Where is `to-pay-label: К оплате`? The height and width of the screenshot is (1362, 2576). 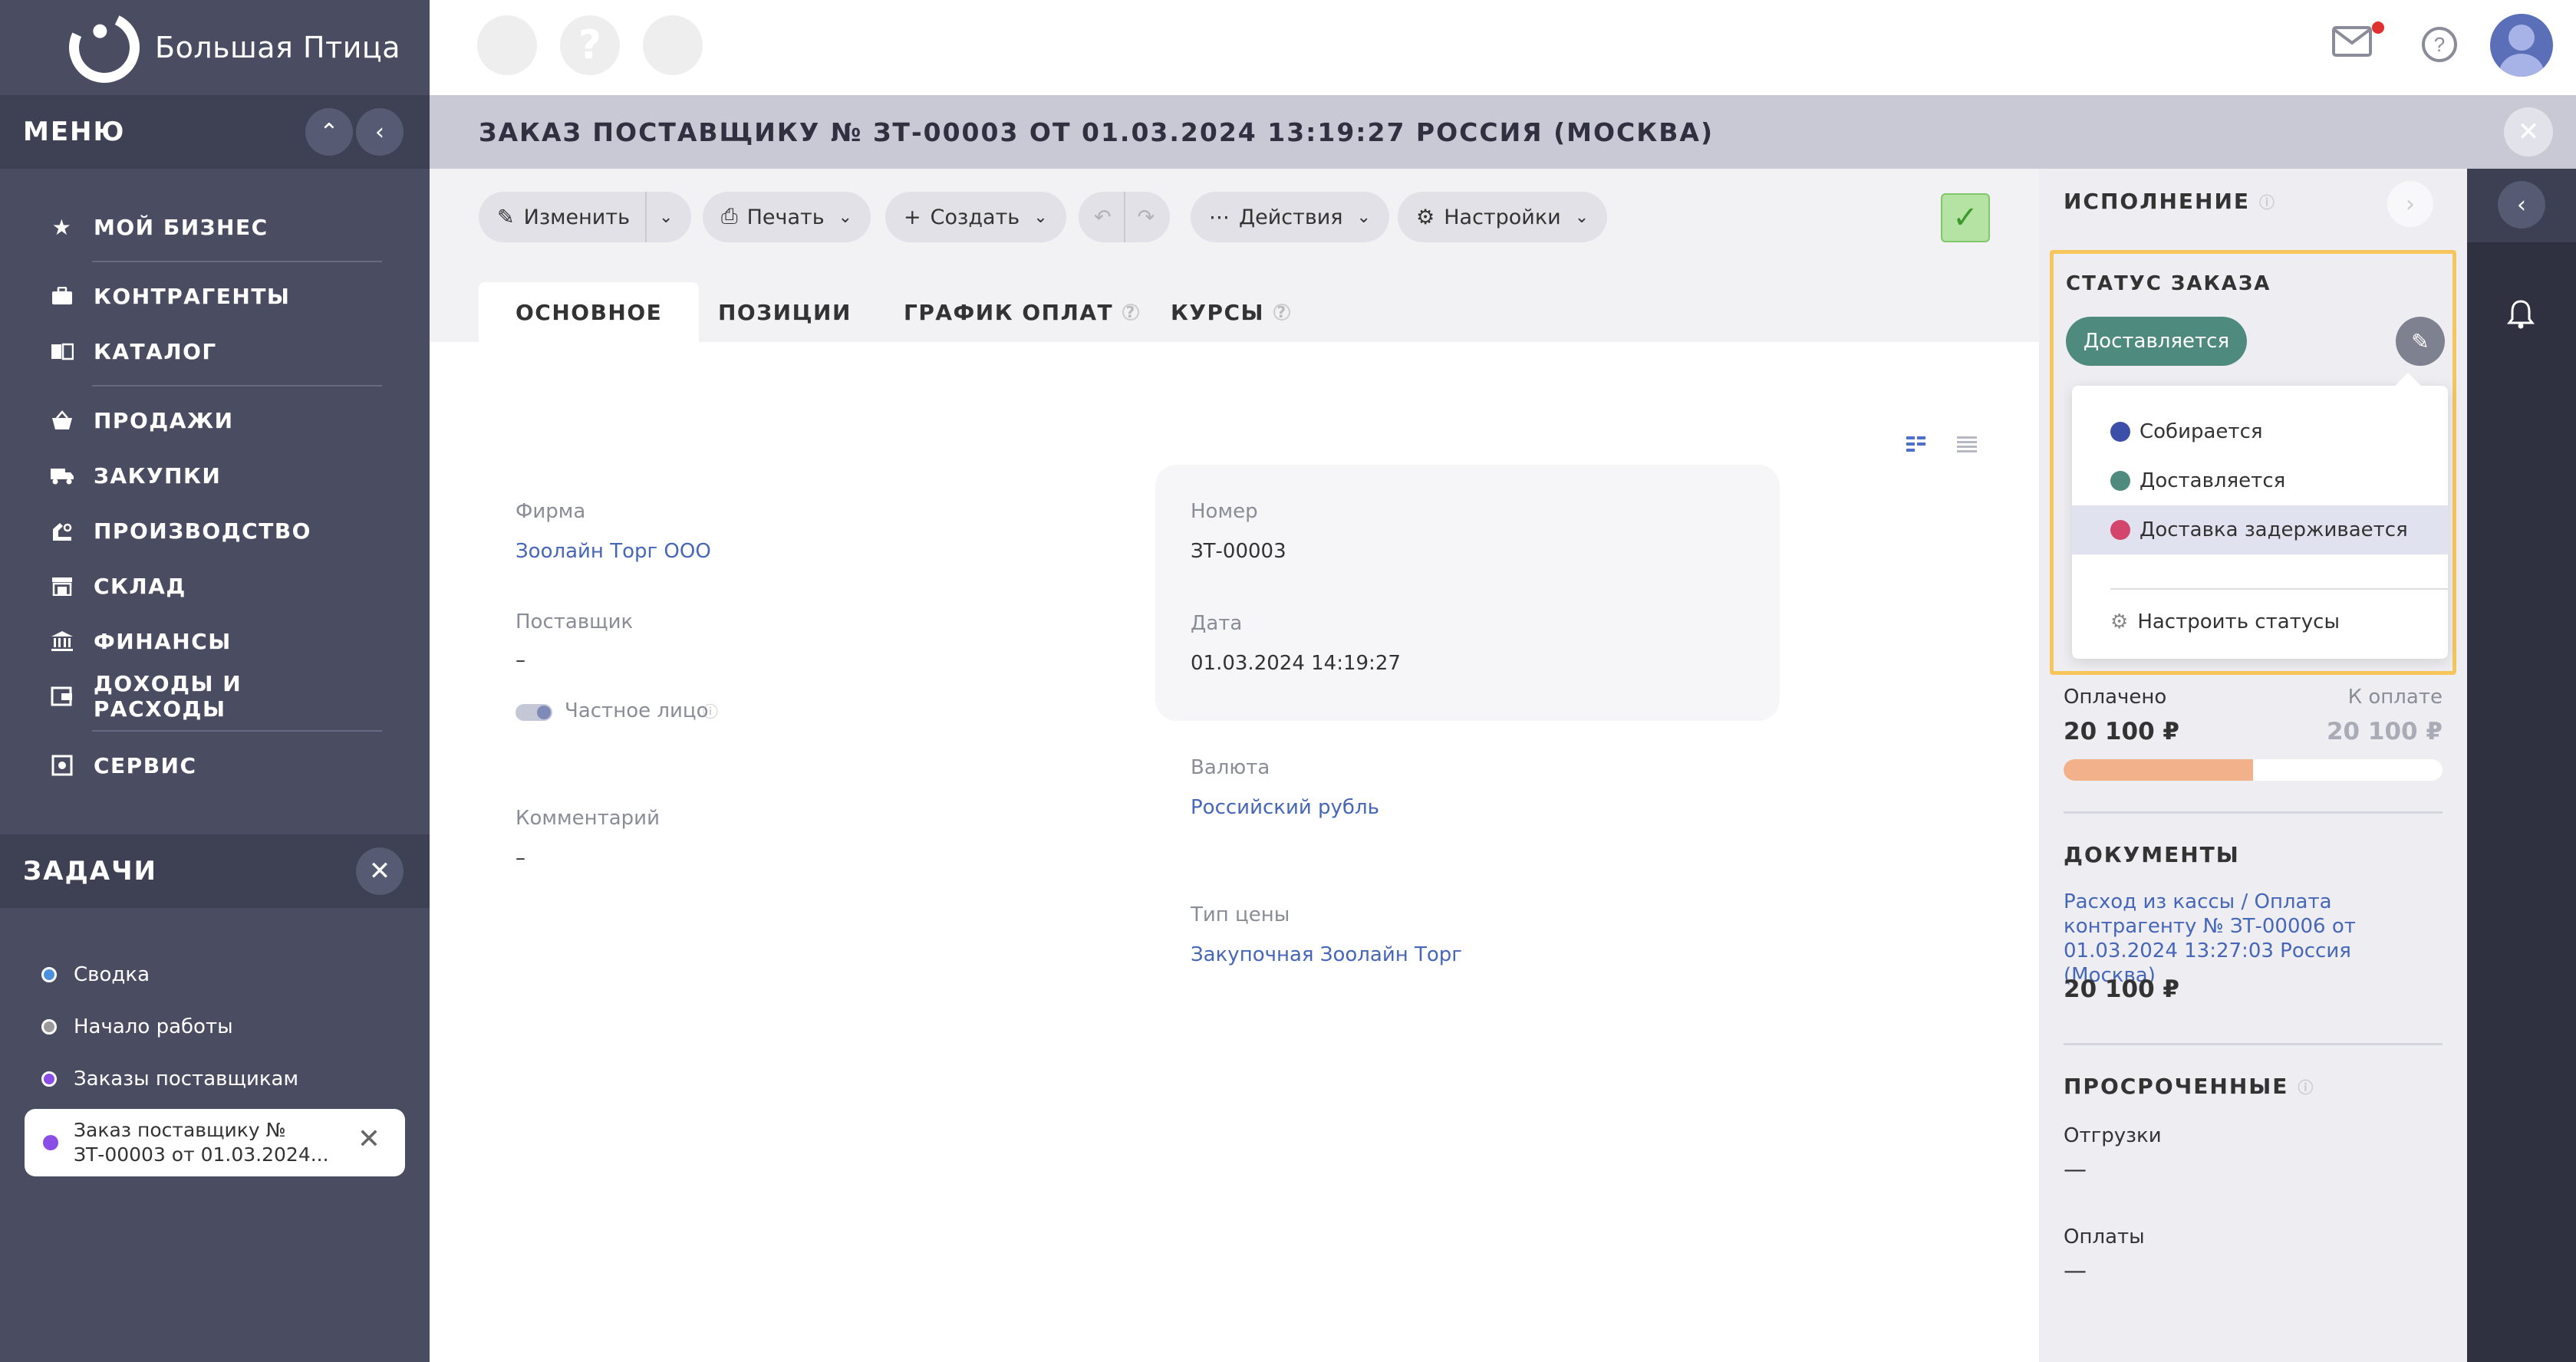 to-pay-label: К оплате is located at coordinates (2395, 697).